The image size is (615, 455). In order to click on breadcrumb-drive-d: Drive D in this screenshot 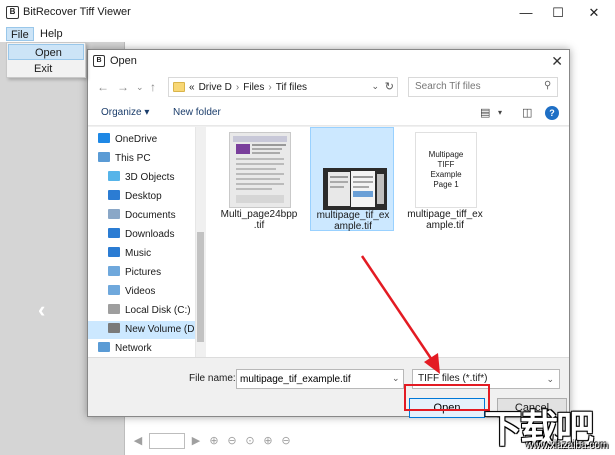, I will do `click(215, 87)`.